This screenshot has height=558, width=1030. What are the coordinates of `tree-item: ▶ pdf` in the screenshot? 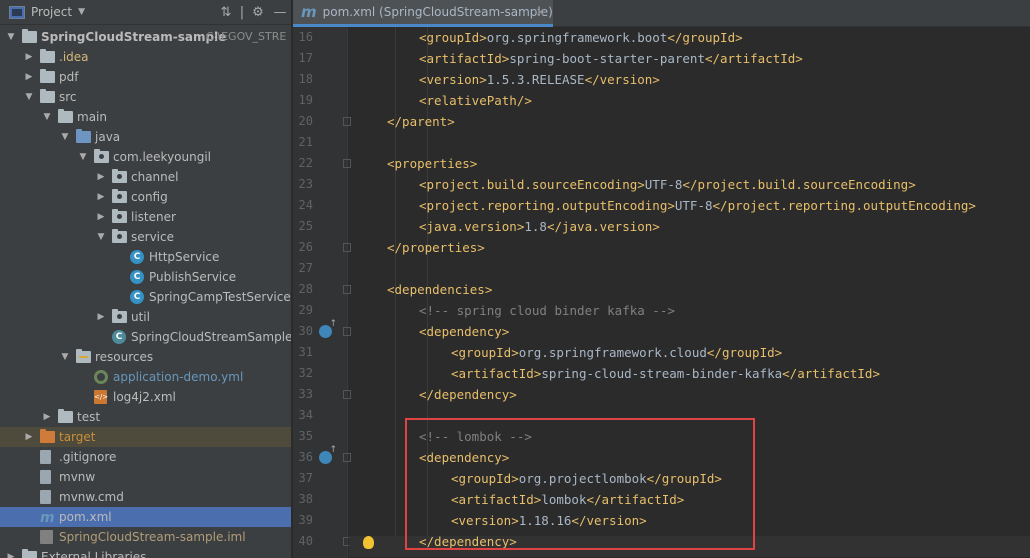 It's located at (145, 77).